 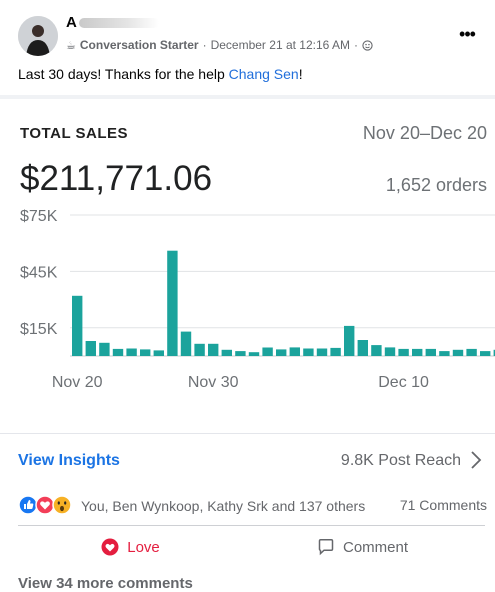 What do you see at coordinates (39, 272) in the screenshot?
I see `y-tick-label: $45K` at bounding box center [39, 272].